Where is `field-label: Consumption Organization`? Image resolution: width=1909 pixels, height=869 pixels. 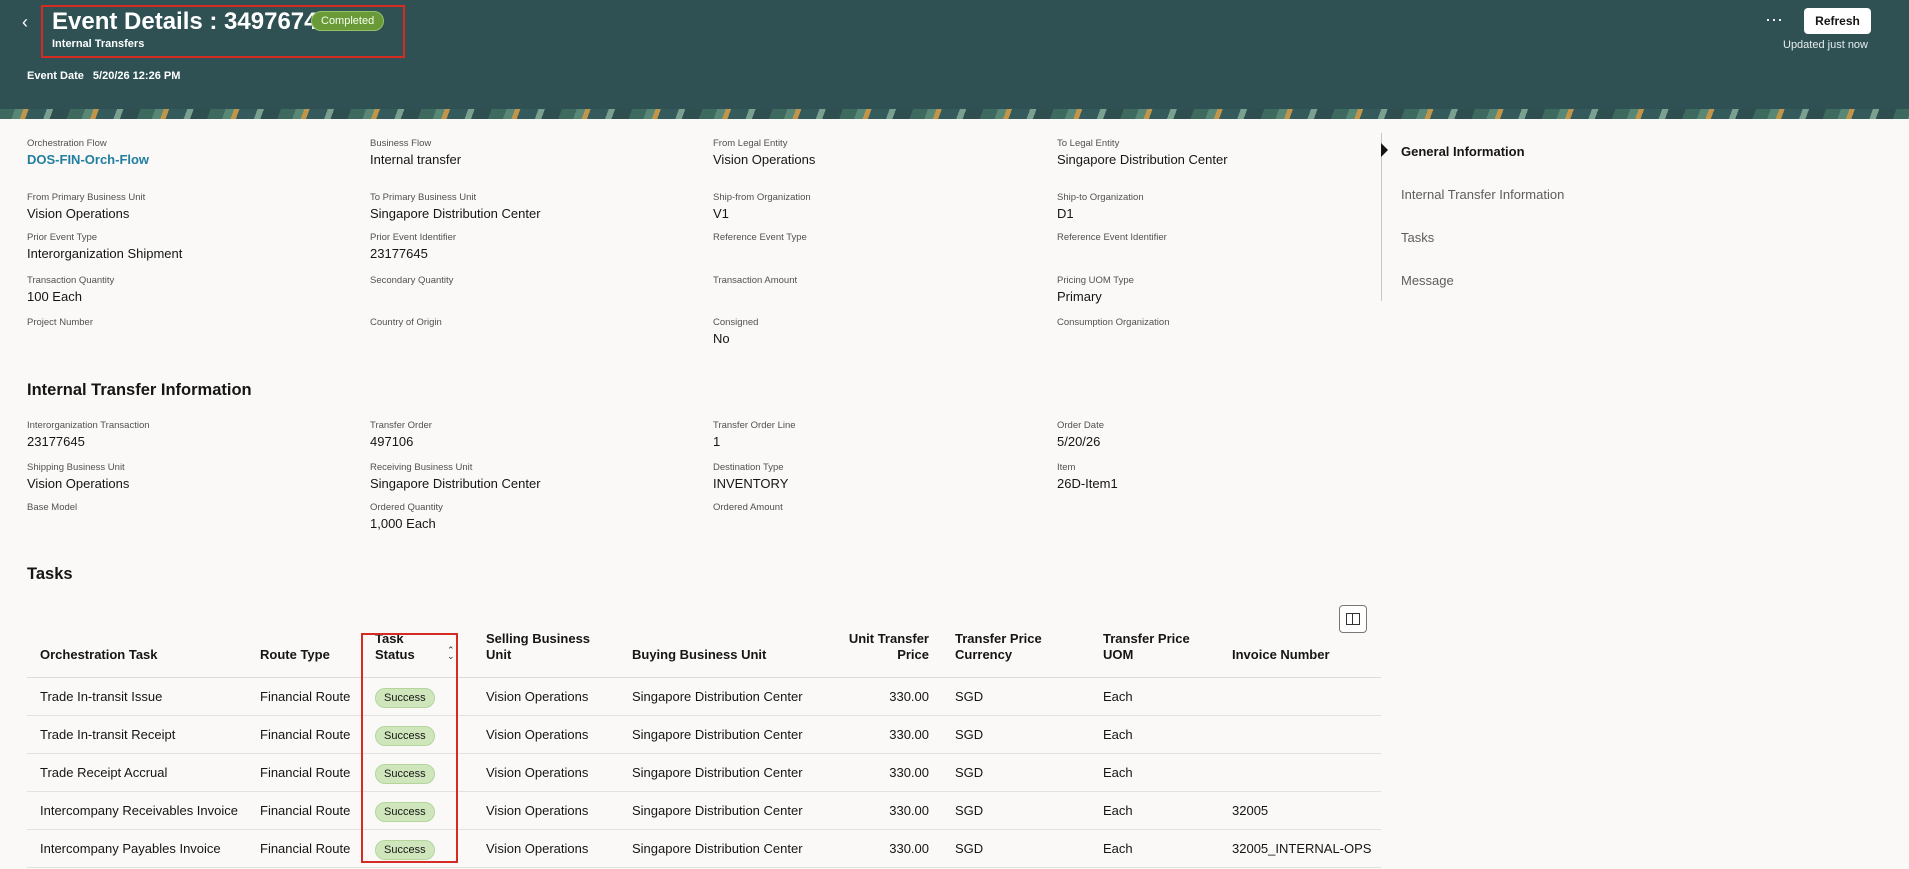 field-label: Consumption Organization is located at coordinates (1113, 322).